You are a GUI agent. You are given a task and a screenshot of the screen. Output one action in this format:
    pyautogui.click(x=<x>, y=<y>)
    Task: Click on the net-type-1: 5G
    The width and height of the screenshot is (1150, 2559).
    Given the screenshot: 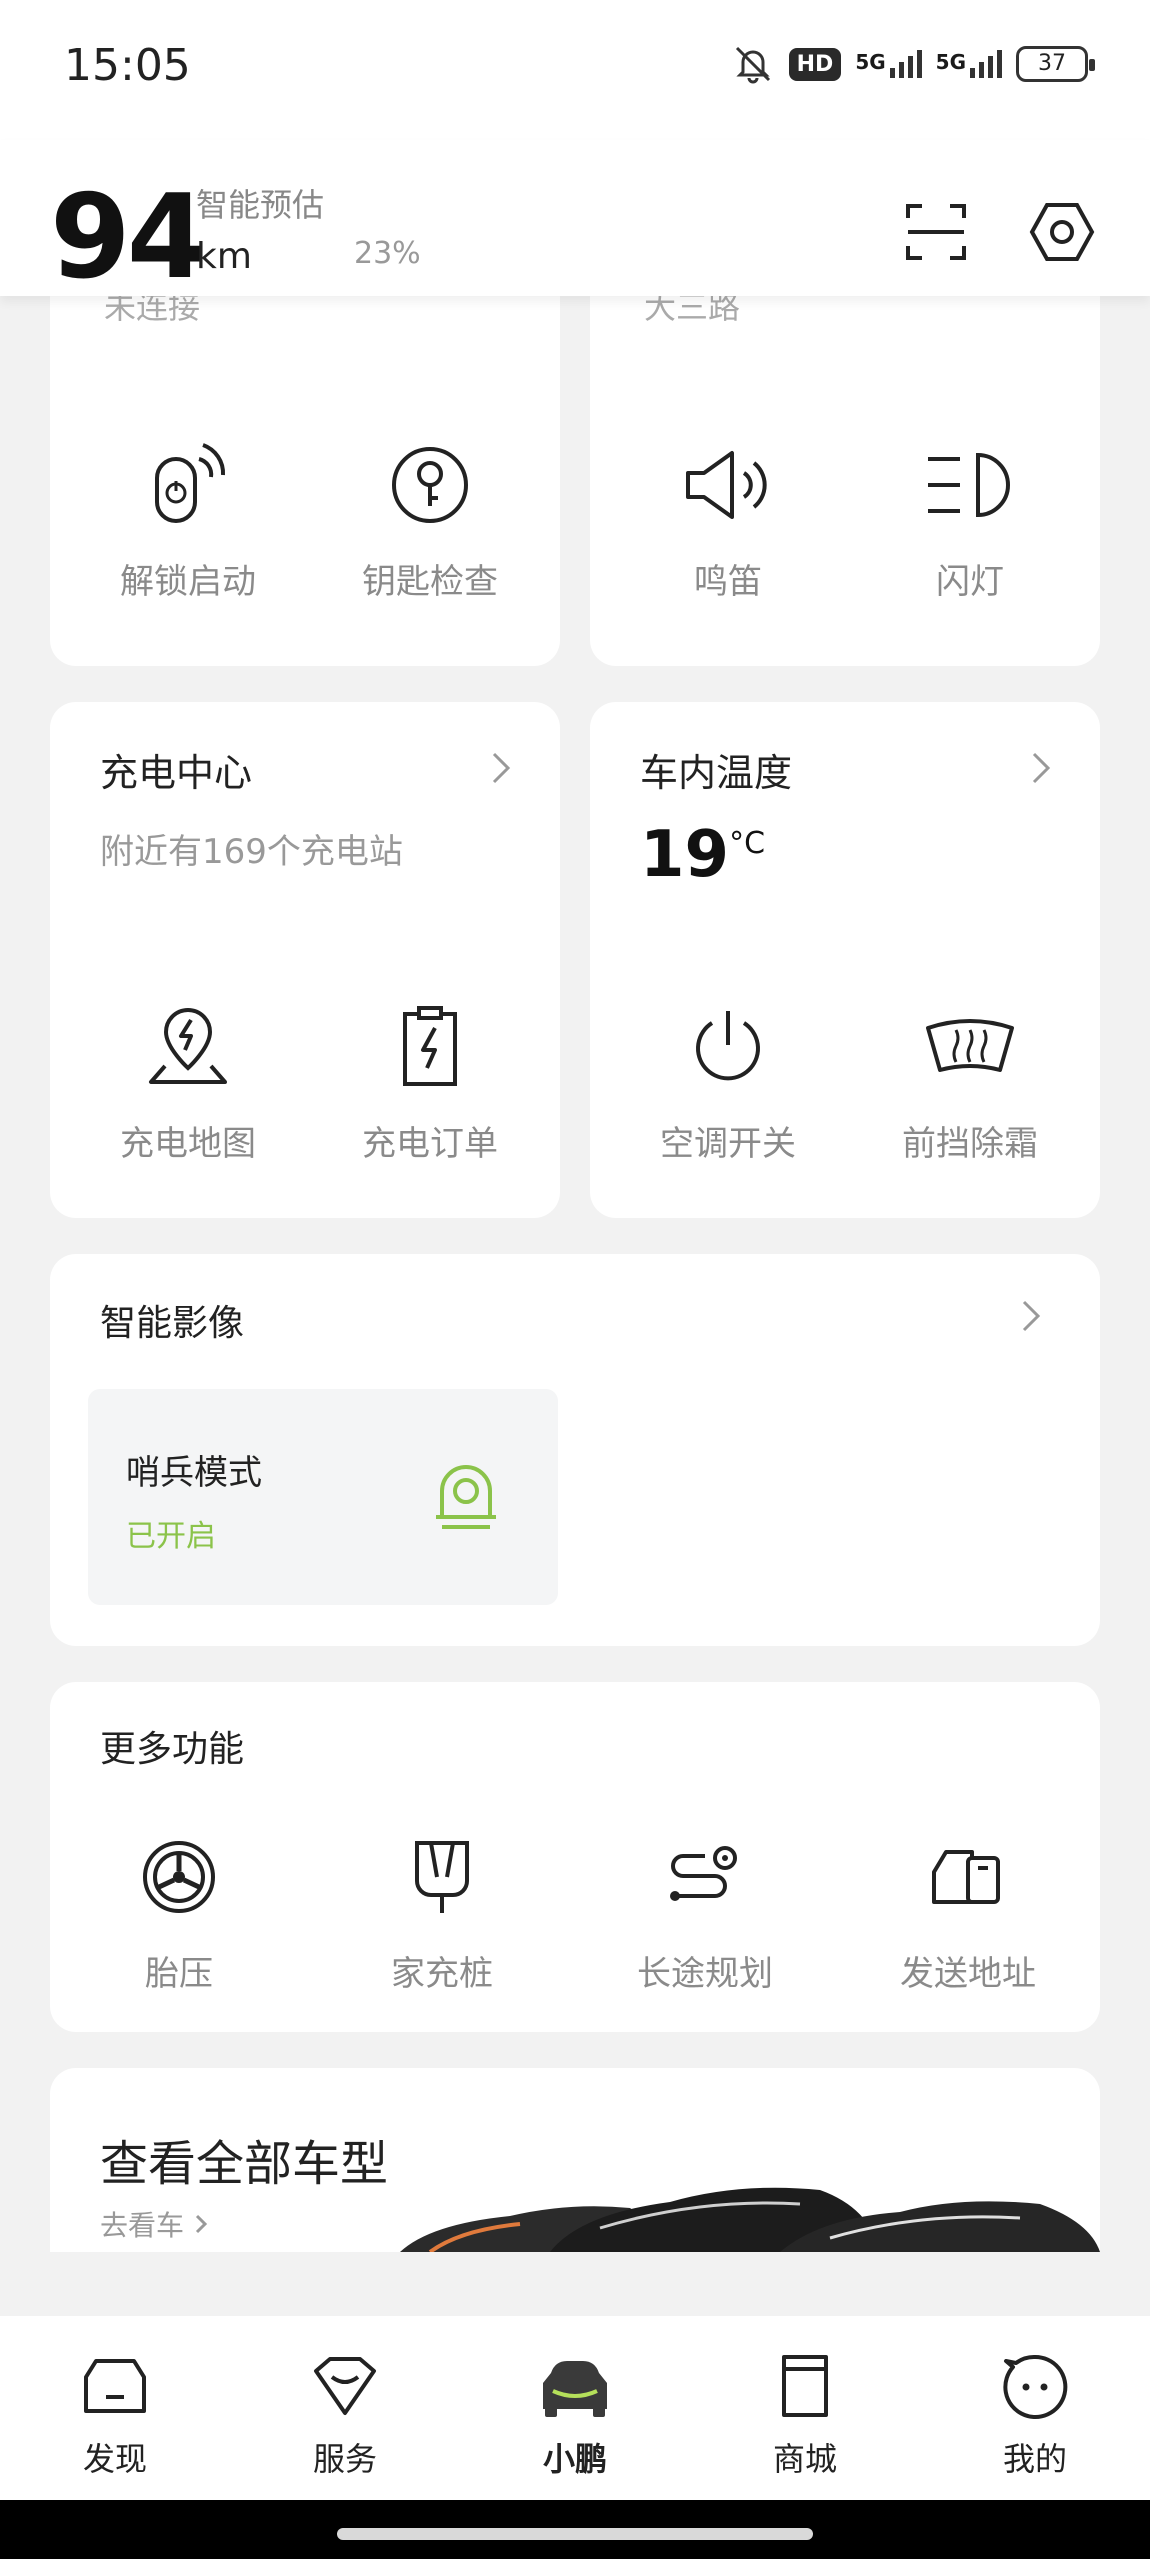 What is the action you would take?
    pyautogui.click(x=870, y=62)
    